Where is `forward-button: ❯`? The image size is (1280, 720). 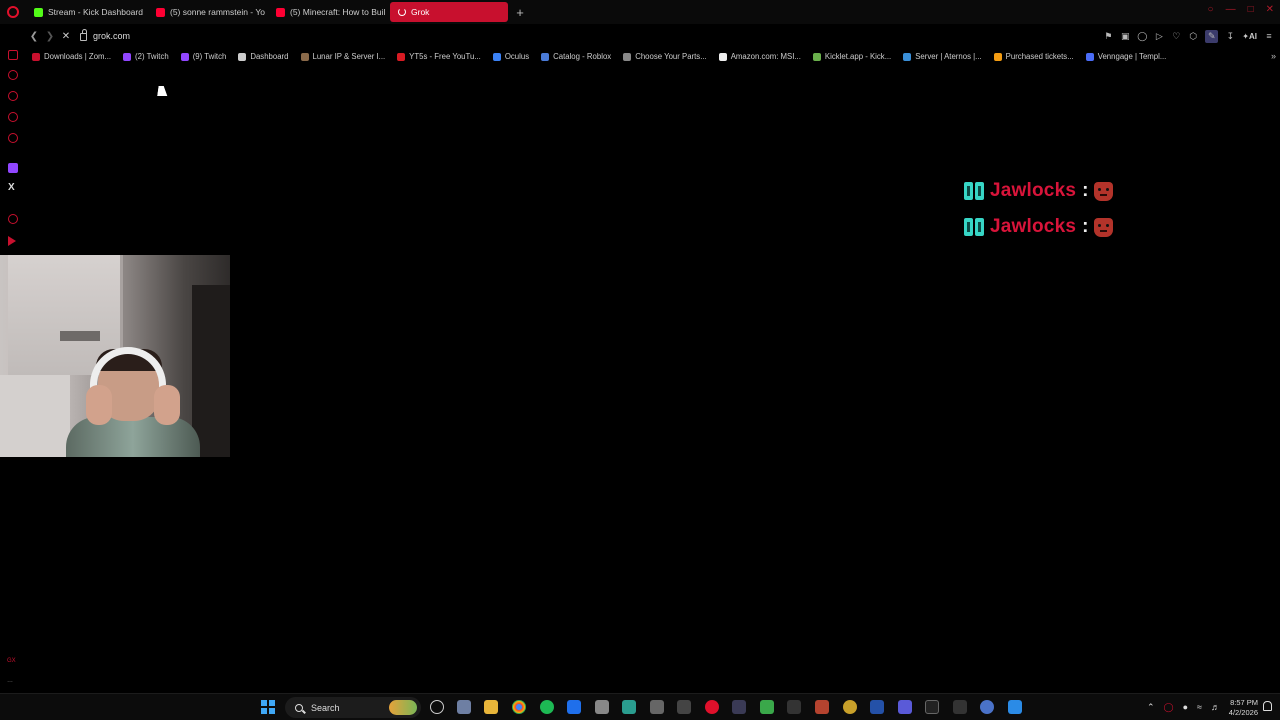
forward-button: ❯ is located at coordinates (50, 36).